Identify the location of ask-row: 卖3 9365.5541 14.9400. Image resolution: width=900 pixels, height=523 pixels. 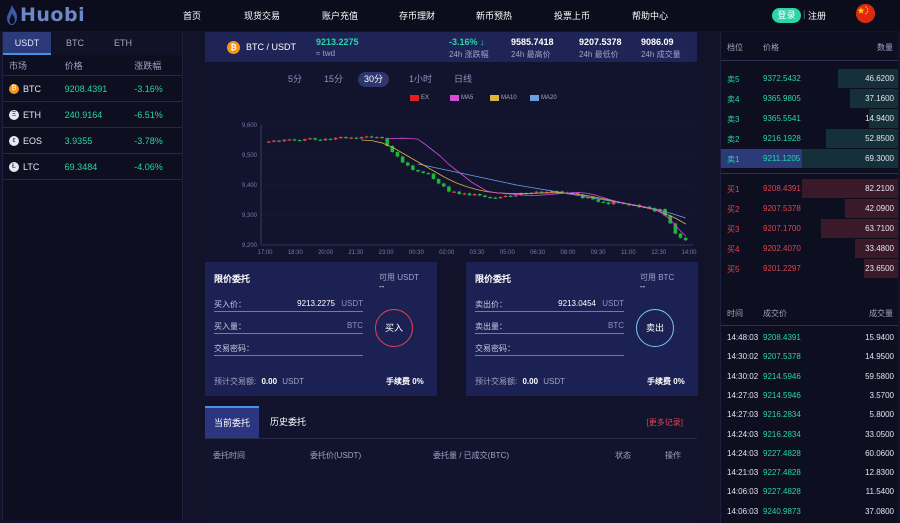
(809, 118).